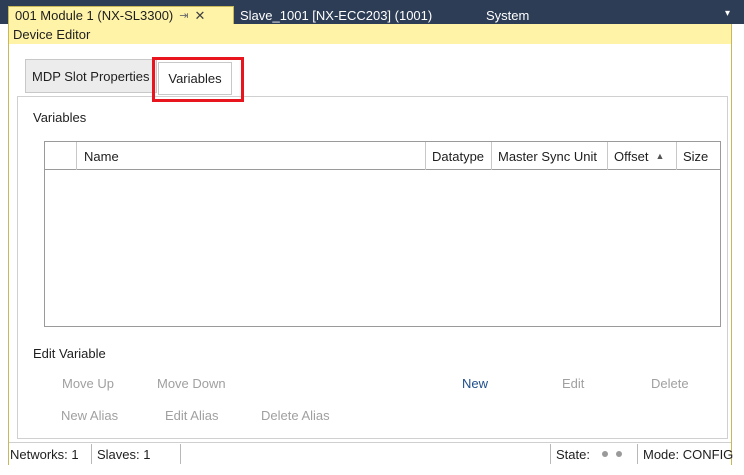 This screenshot has width=744, height=475. I want to click on tab-system-label: System, so click(508, 15).